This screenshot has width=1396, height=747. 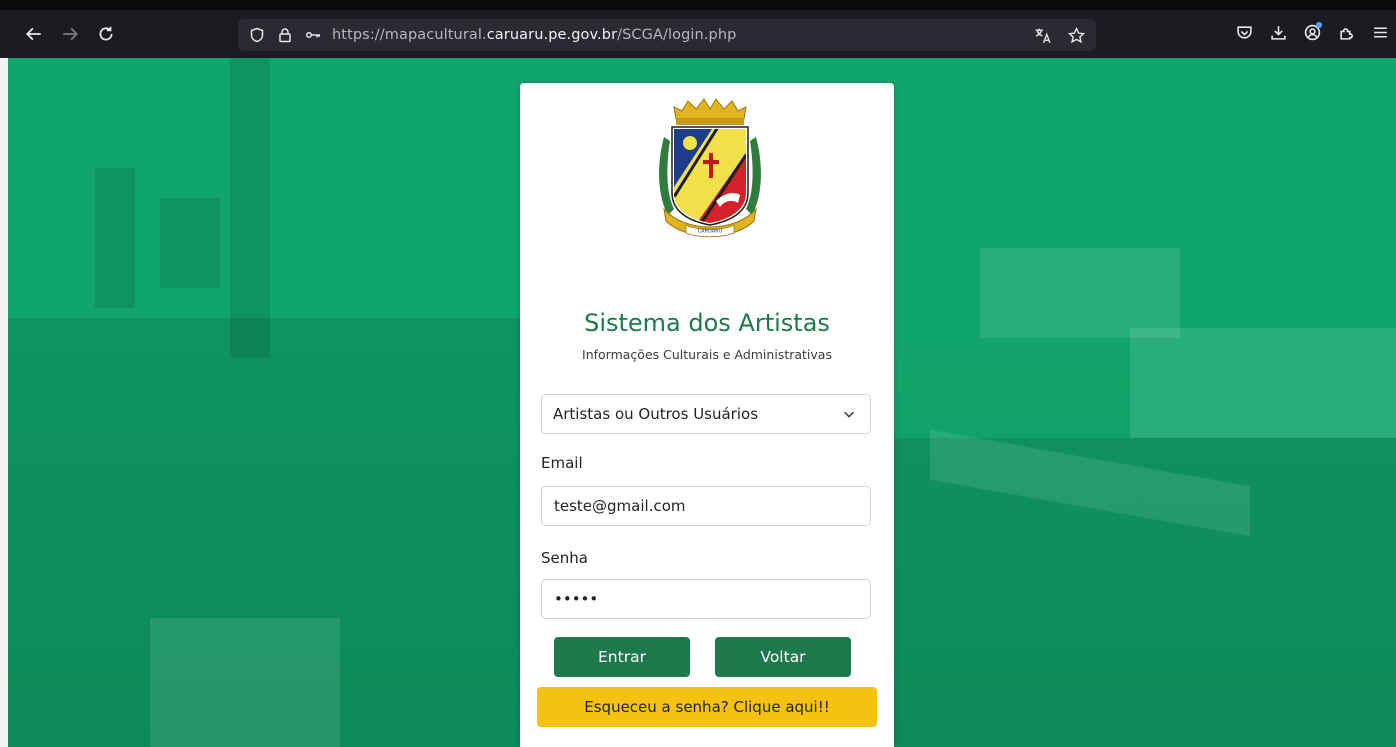 I want to click on password-field: •••••, so click(x=706, y=599).